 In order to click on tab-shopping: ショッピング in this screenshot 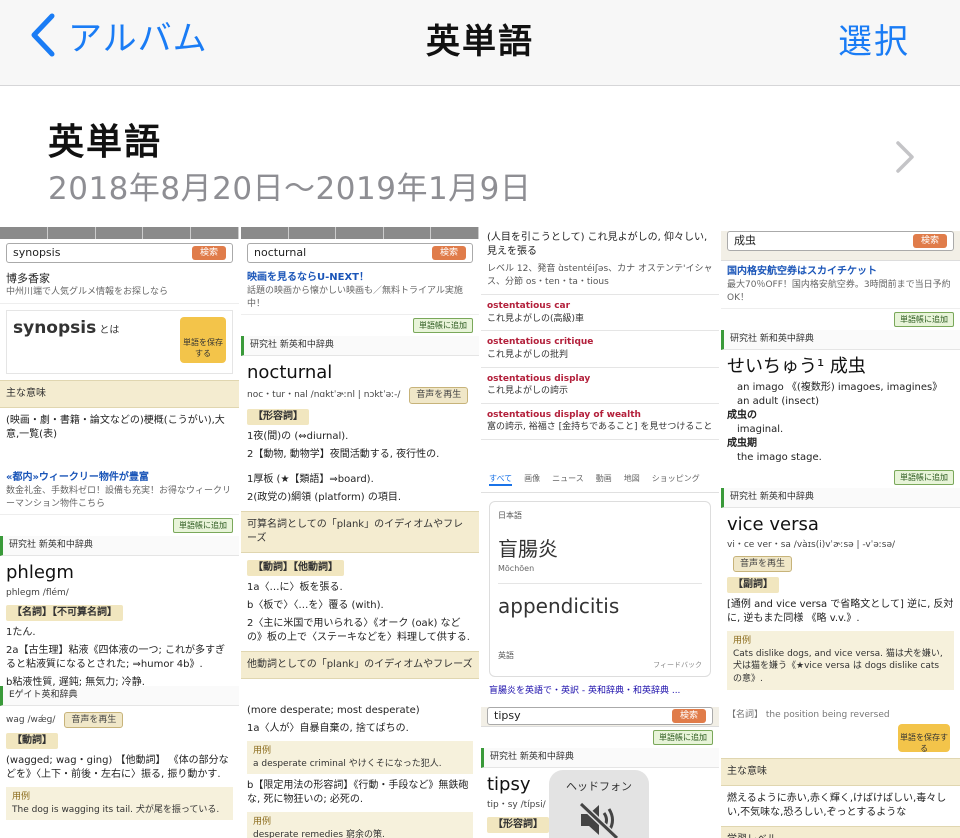, I will do `click(675, 478)`.